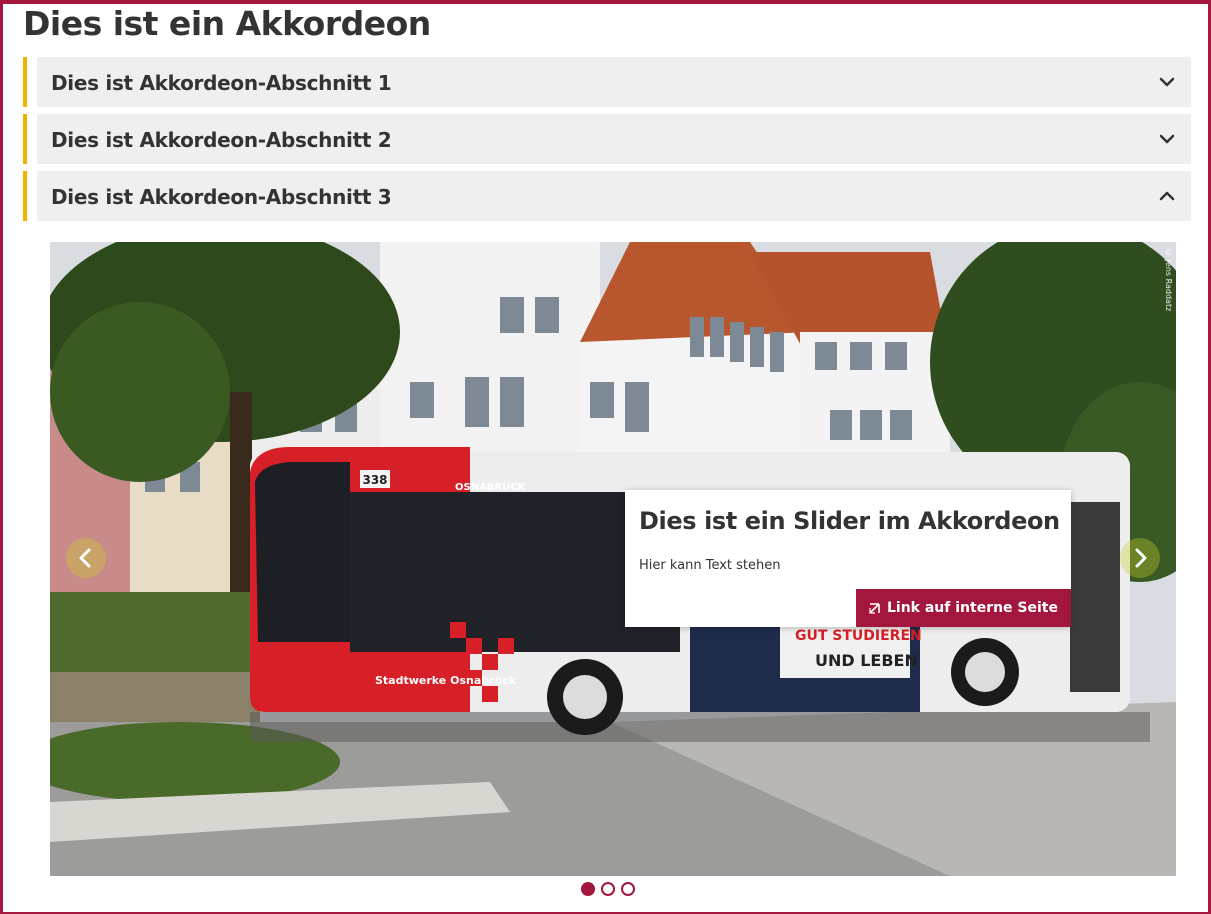 Image resolution: width=1211 pixels, height=914 pixels. I want to click on slider-next-button, so click(1140, 558).